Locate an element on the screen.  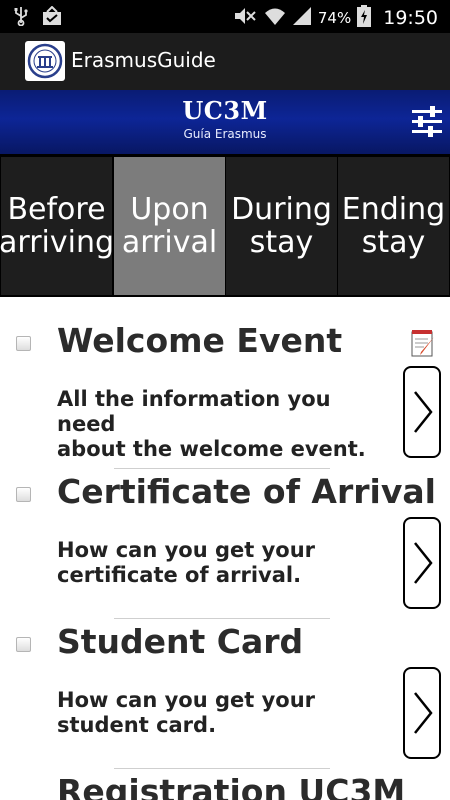
status-bar: 74% 19:50 is located at coordinates (225, 16).